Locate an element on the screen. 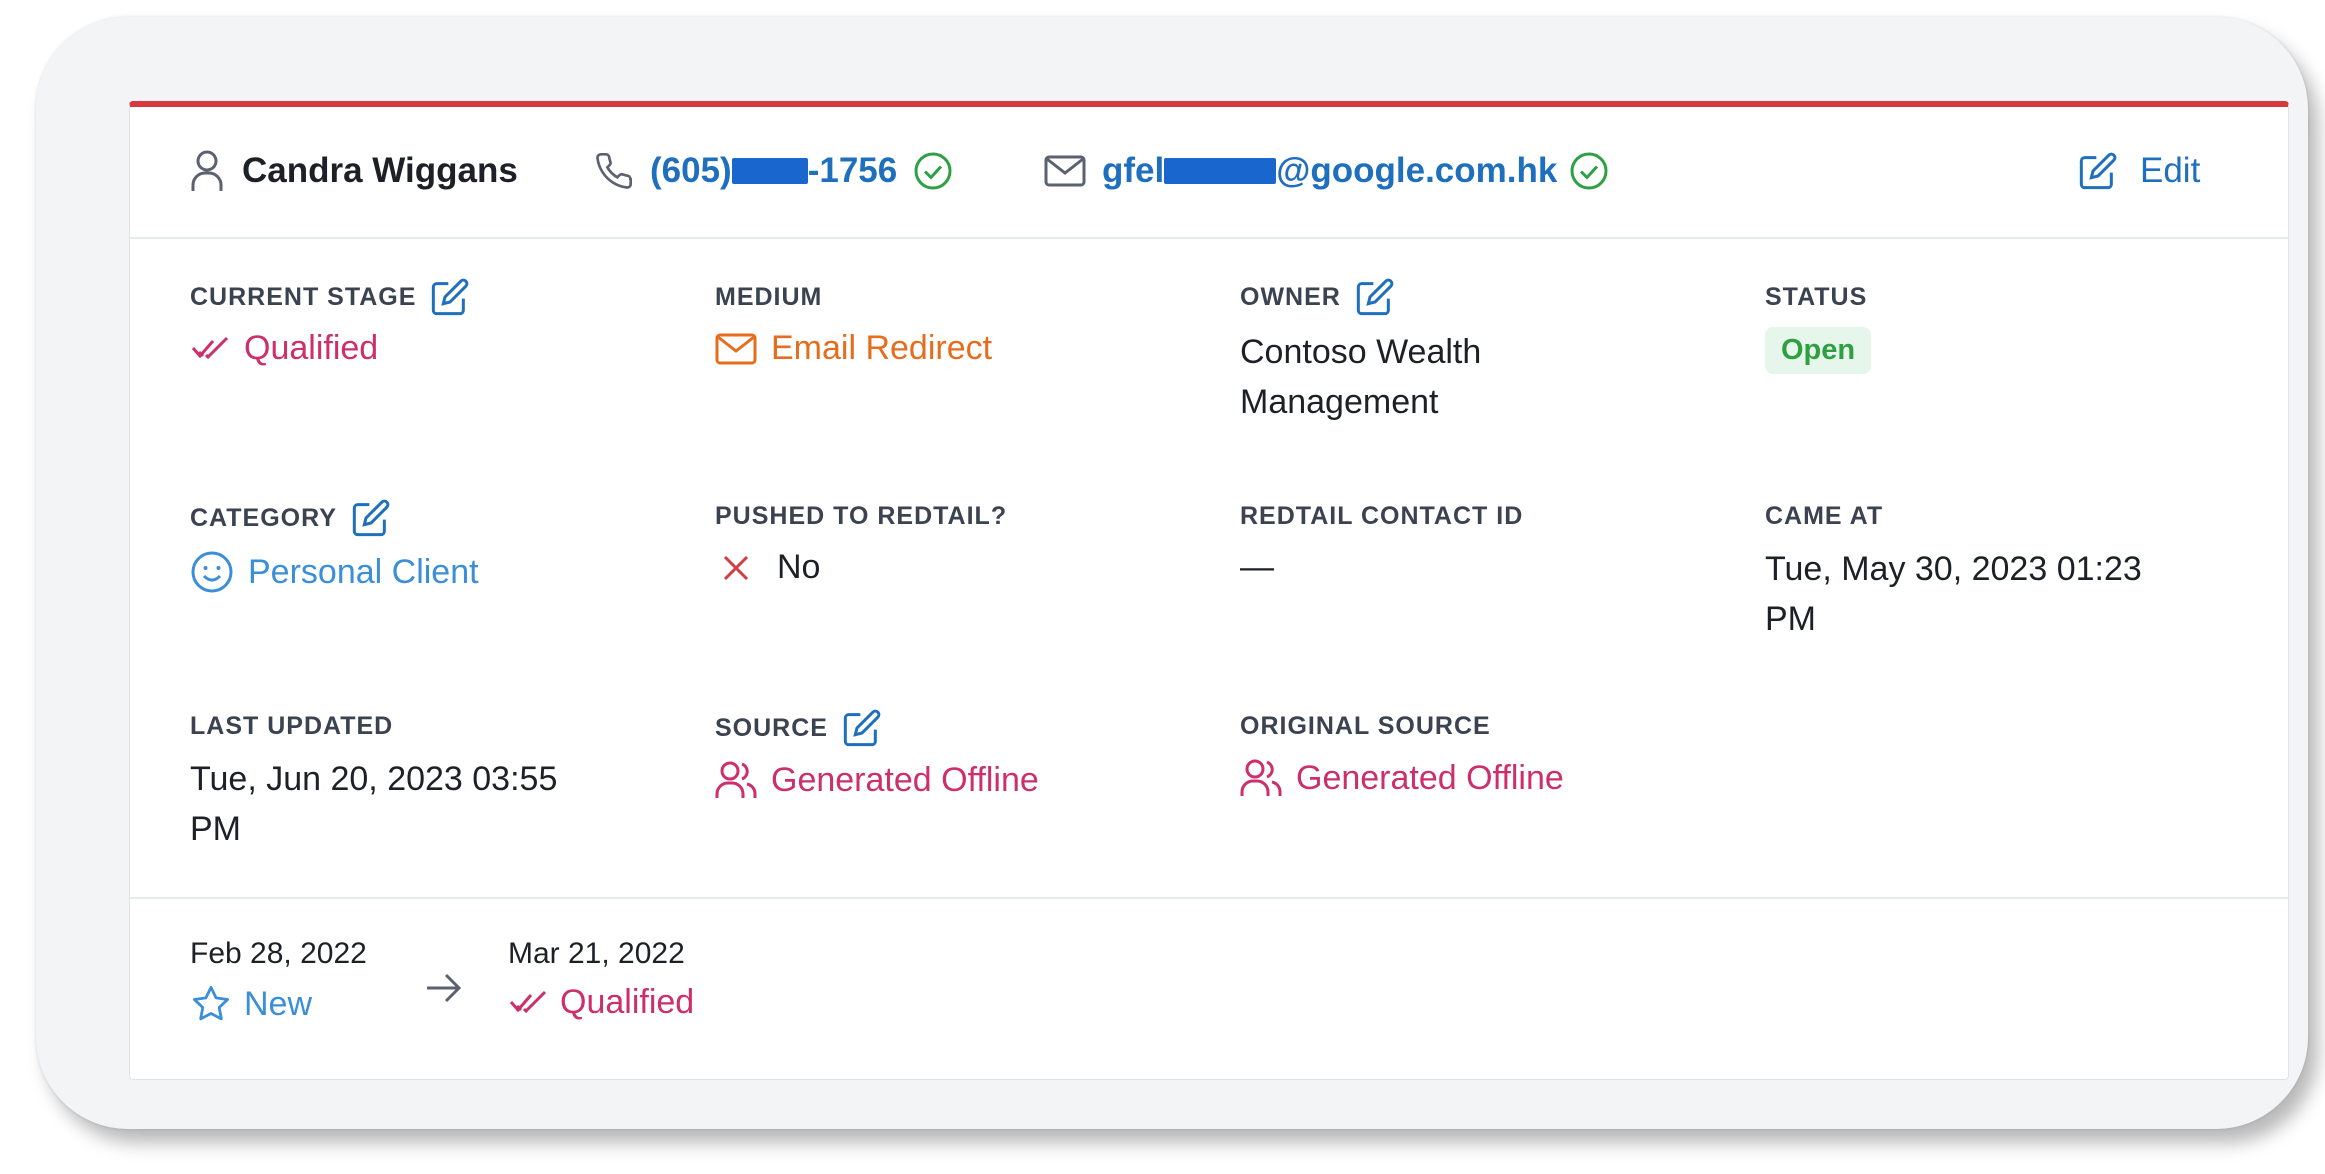 The width and height of the screenshot is (2325, 1174). category-value: Personal Client is located at coordinates (363, 571).